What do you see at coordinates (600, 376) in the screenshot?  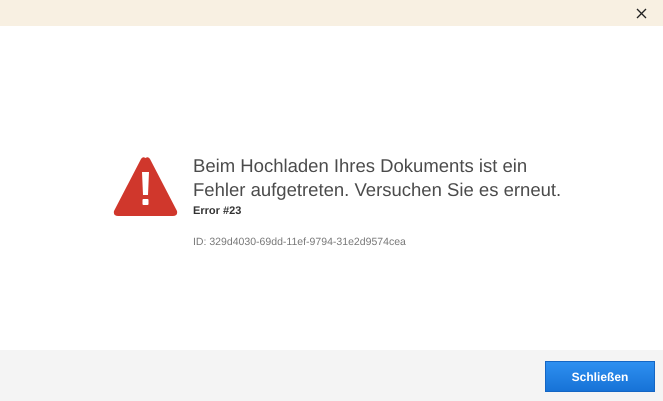 I see `close-button: Schließen` at bounding box center [600, 376].